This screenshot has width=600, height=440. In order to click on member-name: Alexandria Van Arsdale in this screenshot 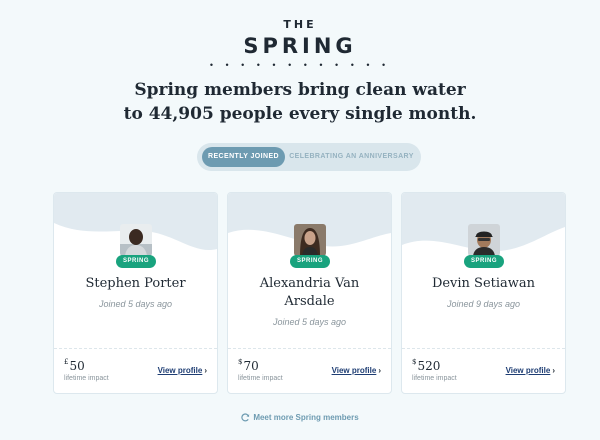, I will do `click(309, 292)`.